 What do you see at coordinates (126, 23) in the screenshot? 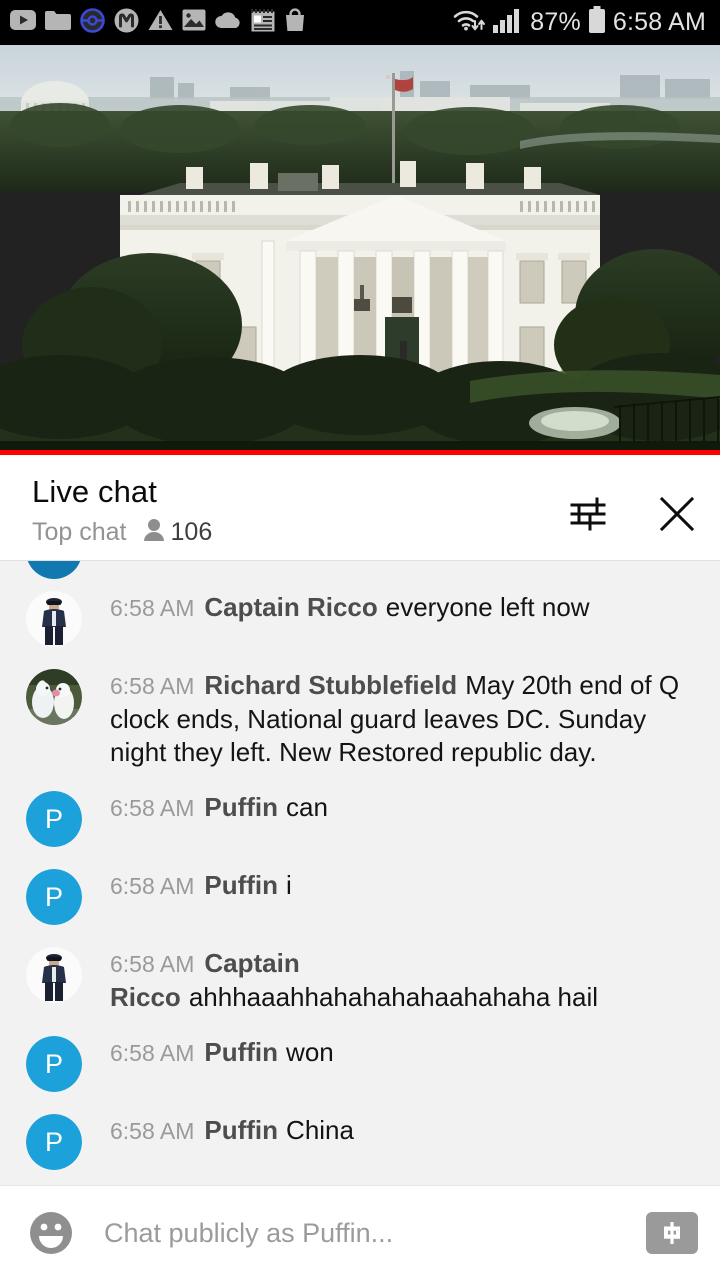
I see `messenger-m-icon` at bounding box center [126, 23].